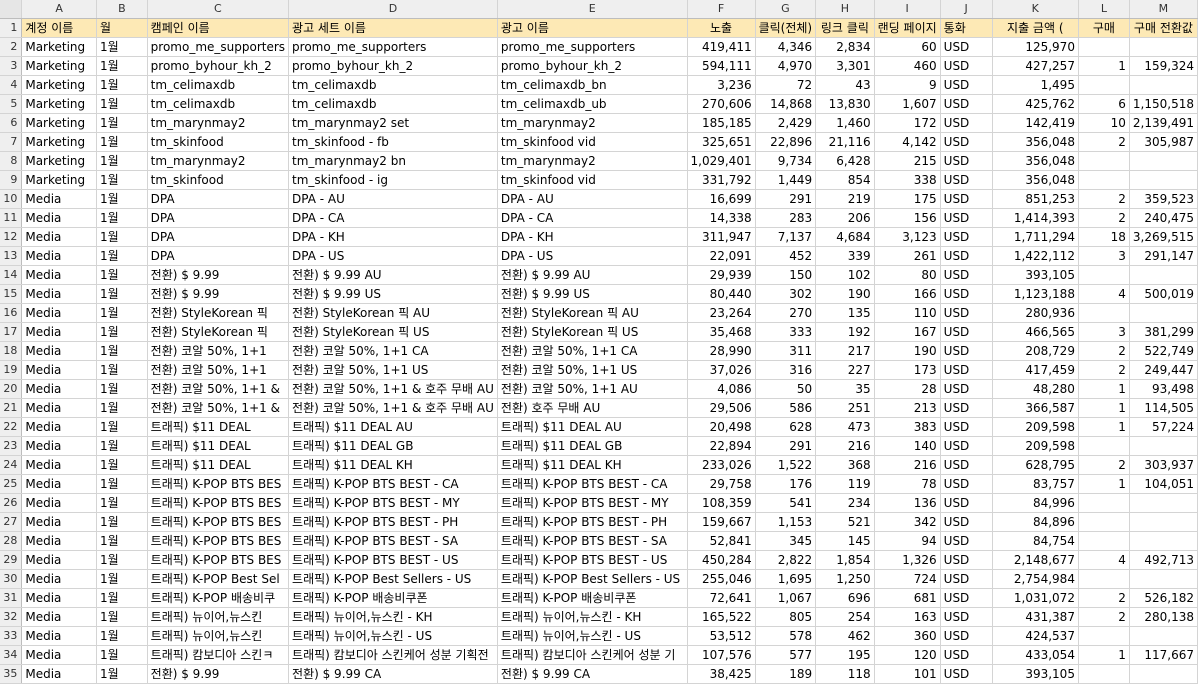 The height and width of the screenshot is (684, 1198). I want to click on cell: 트래픽) $11 DEAL AU, so click(393, 427).